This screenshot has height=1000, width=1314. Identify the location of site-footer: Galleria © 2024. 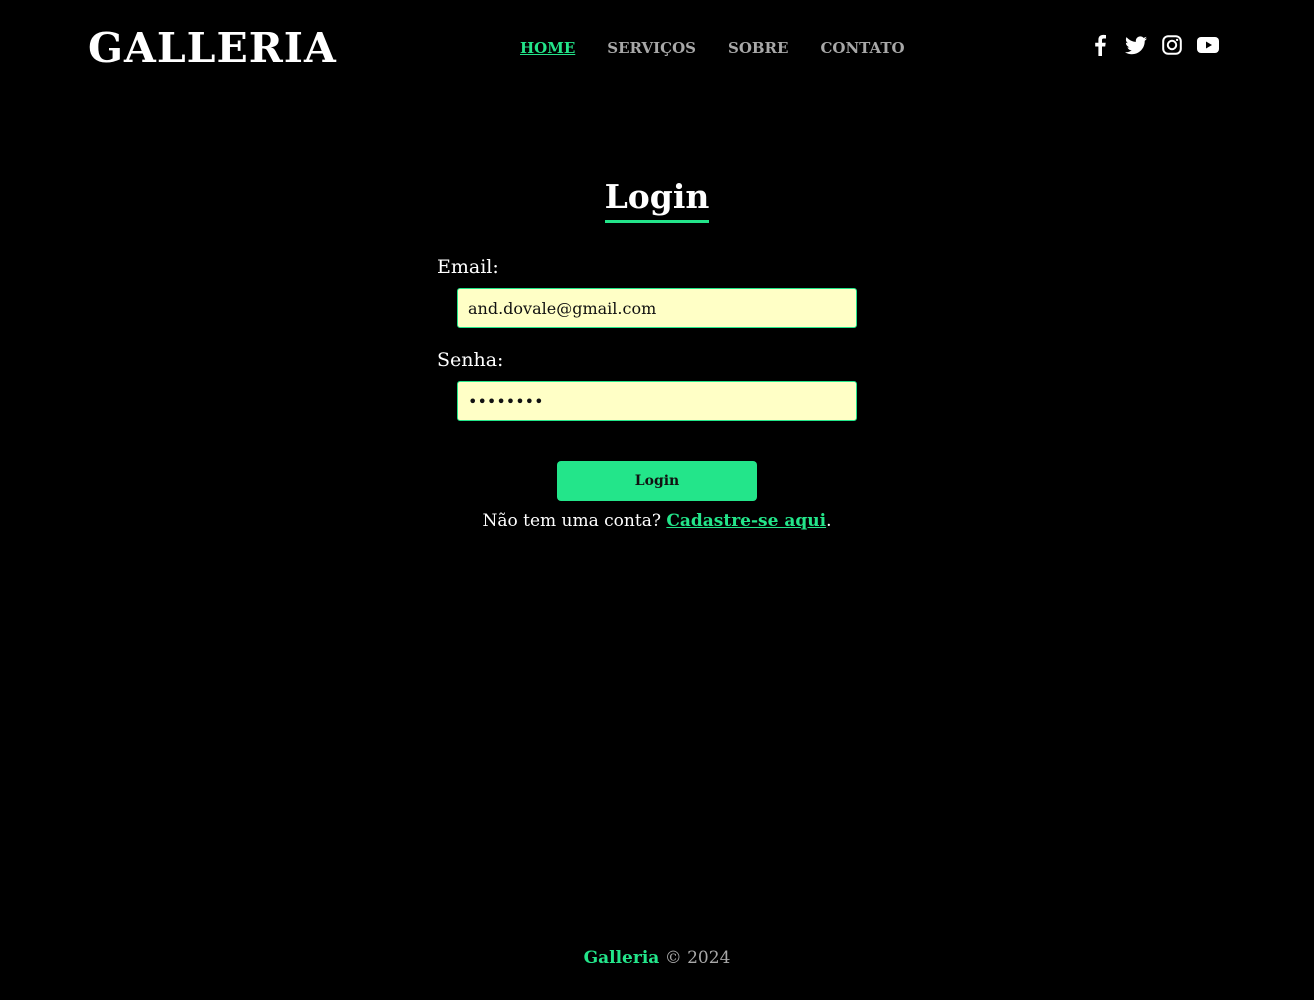
(657, 958).